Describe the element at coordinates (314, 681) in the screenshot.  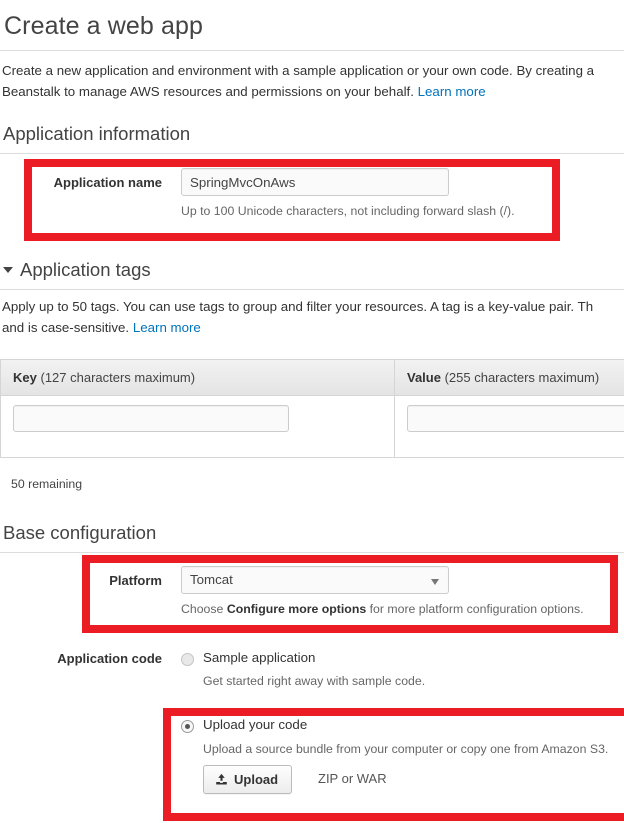
I see `option-sample-application-sub: Get started right away with sample code.` at that location.